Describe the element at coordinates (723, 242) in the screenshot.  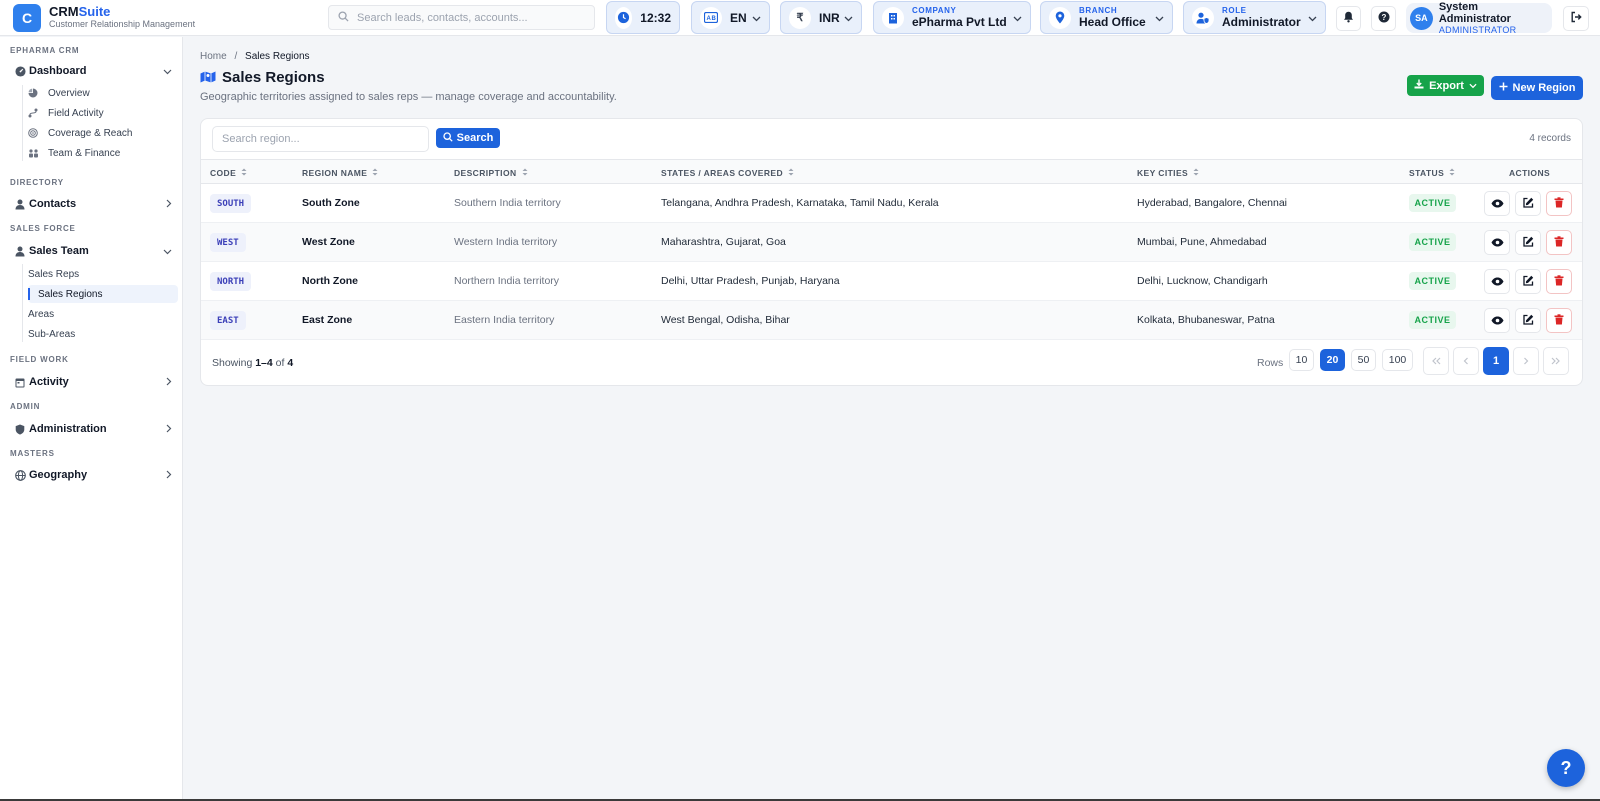
I see `region-states: Maharashtra, Gujarat, Goa` at that location.